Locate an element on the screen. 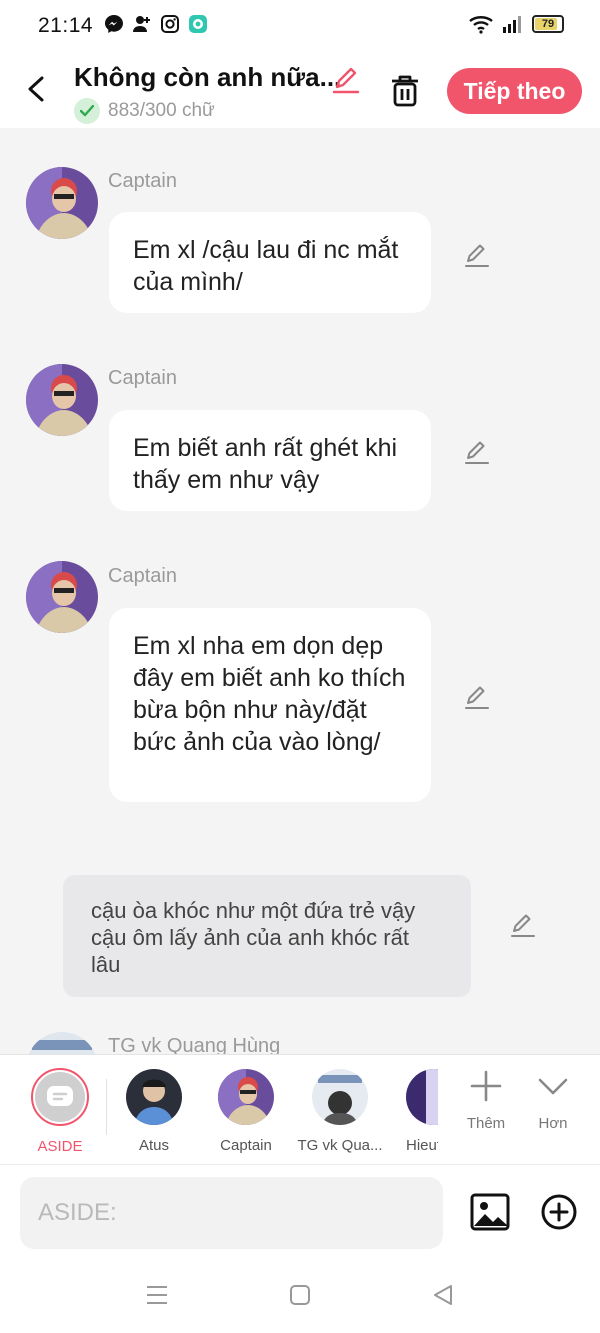  character-label: Atus is located at coordinates (153, 1145).